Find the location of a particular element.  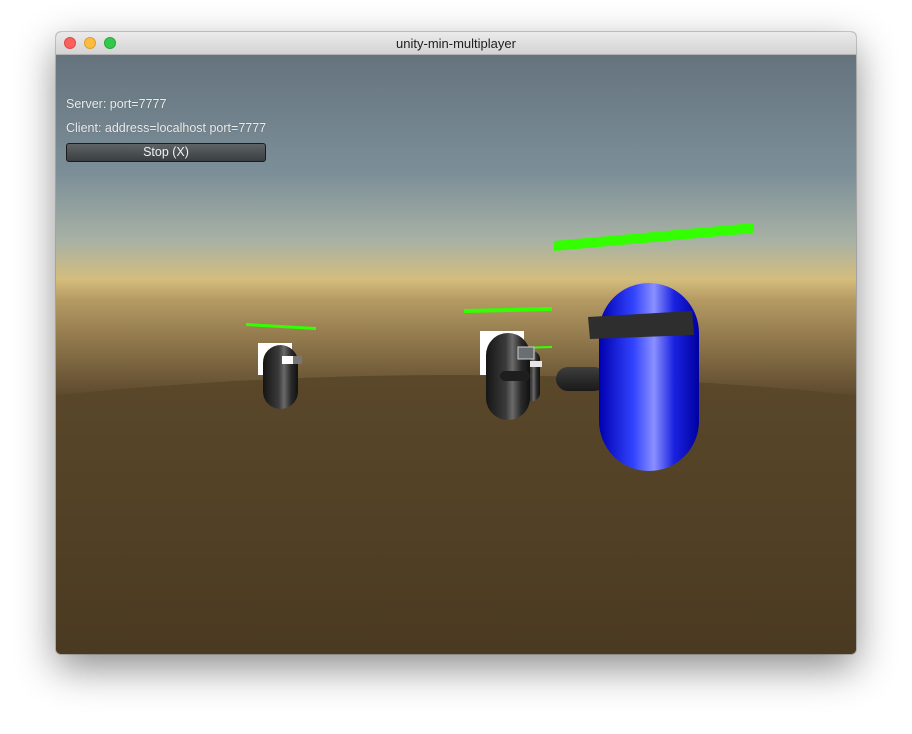

client-status: Client: address=localhost port=7777 is located at coordinates (166, 128).